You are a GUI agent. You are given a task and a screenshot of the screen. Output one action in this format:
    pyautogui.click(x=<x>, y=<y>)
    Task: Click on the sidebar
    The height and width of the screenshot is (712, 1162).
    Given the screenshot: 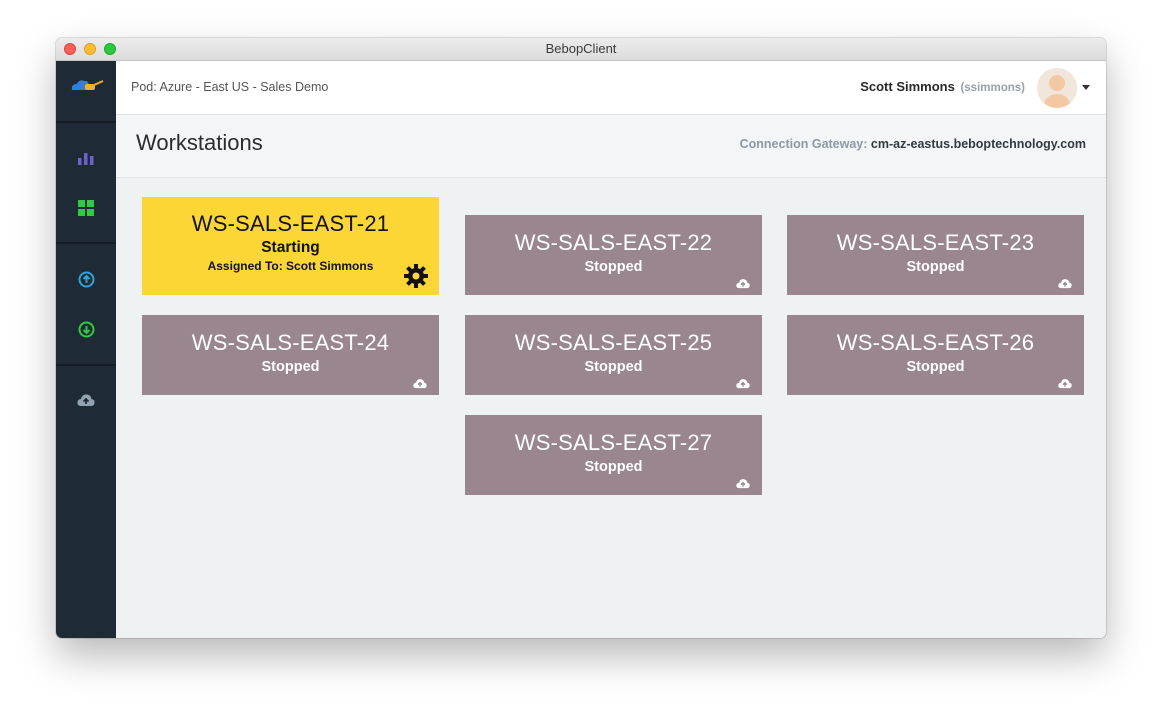 What is the action you would take?
    pyautogui.click(x=86, y=349)
    